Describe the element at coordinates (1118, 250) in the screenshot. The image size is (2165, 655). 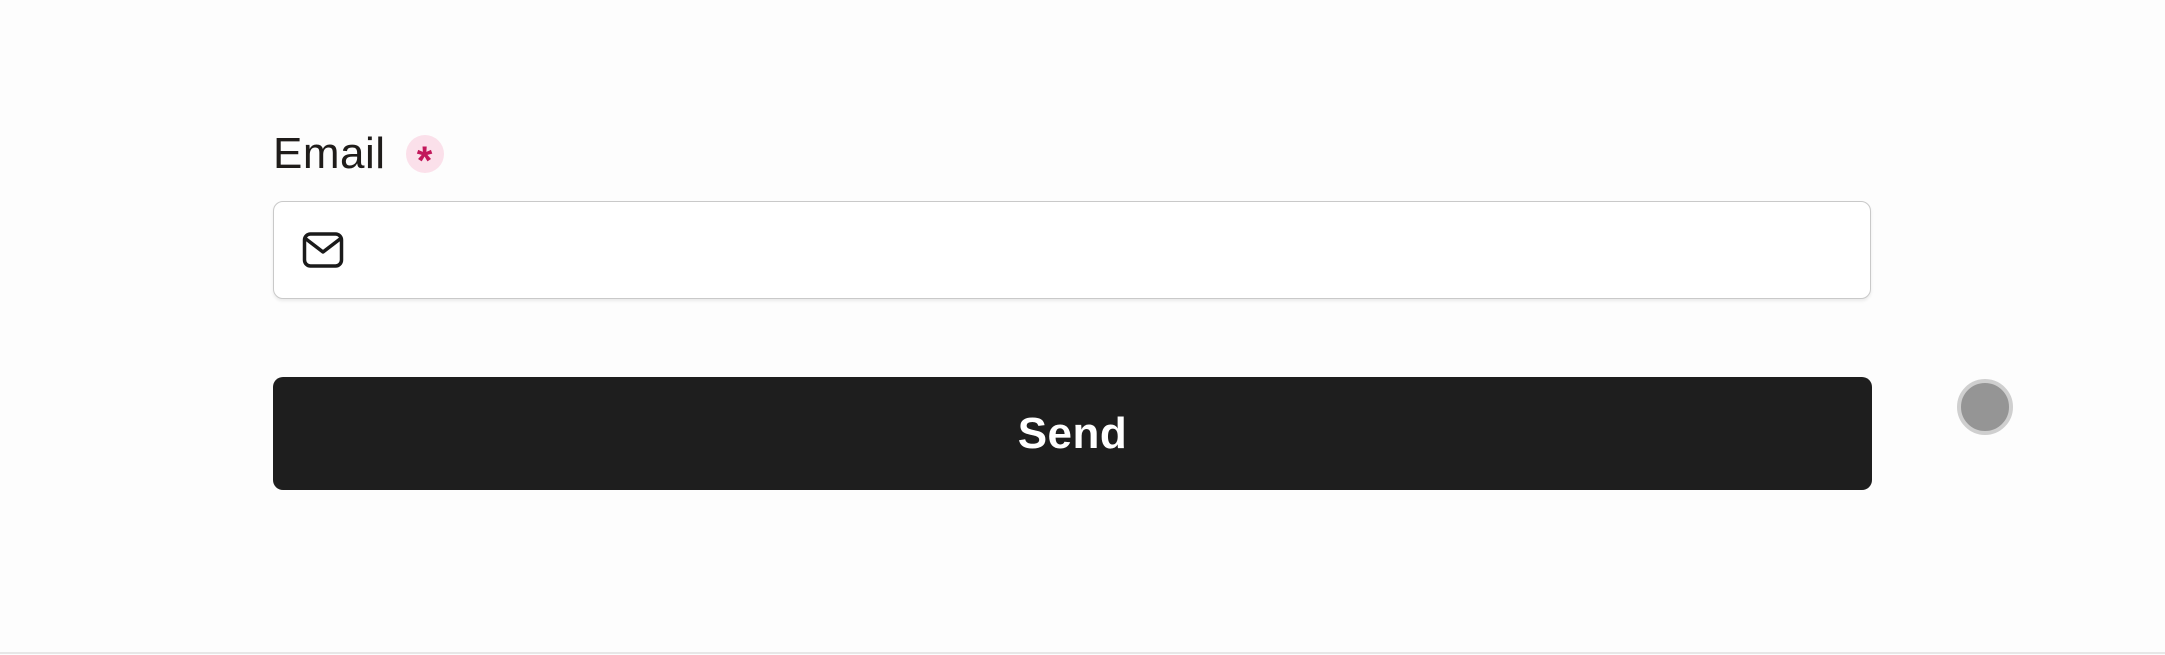
I see `email-field` at that location.